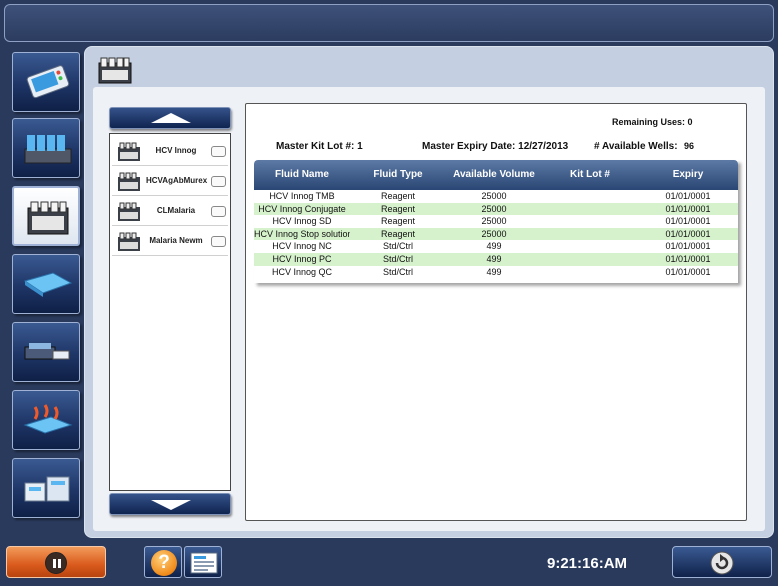  I want to click on pause-icon, so click(56, 563).